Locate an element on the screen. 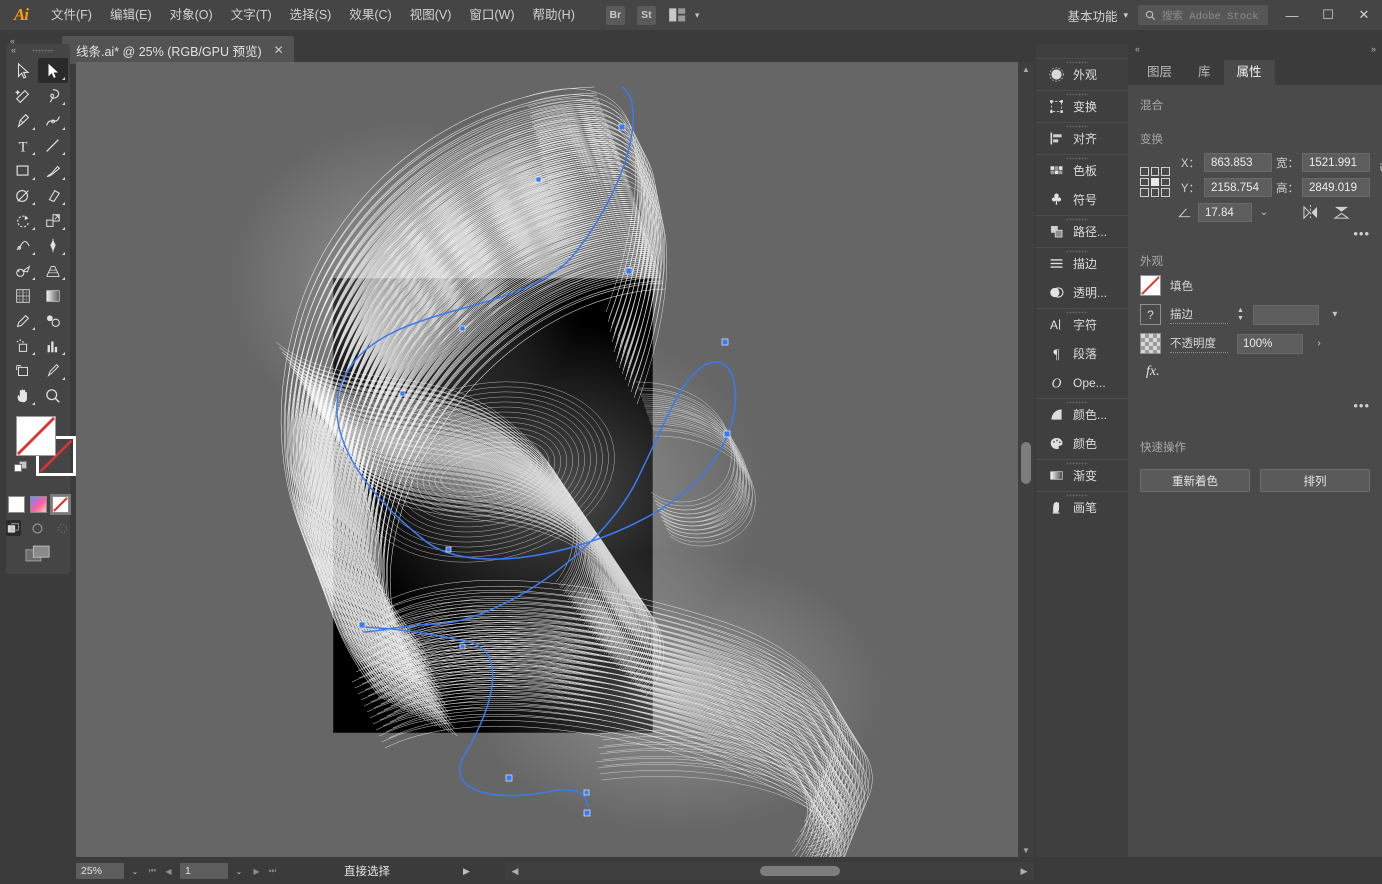  transform-more-options: ••• is located at coordinates (1255, 231).